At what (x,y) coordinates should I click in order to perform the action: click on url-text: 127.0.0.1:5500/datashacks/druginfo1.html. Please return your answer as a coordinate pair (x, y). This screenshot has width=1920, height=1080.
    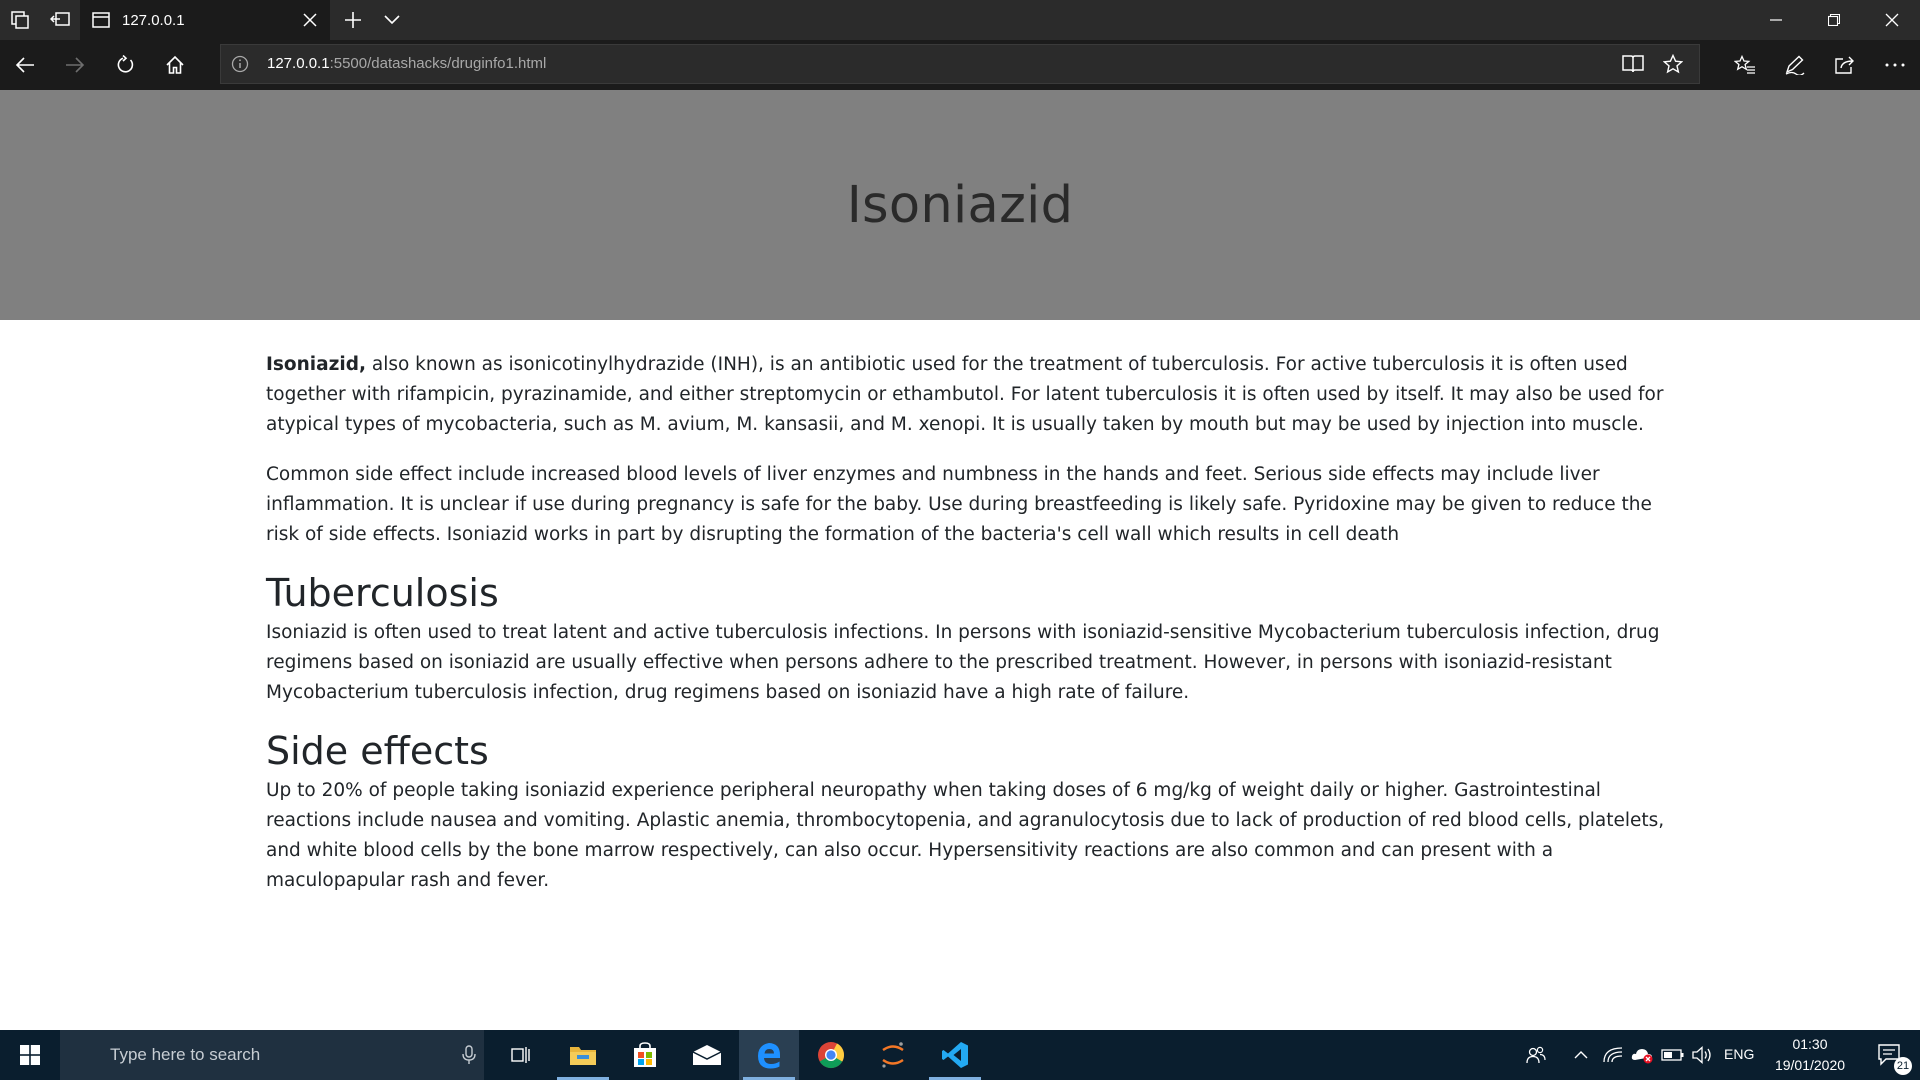
    Looking at the image, I should click on (406, 64).